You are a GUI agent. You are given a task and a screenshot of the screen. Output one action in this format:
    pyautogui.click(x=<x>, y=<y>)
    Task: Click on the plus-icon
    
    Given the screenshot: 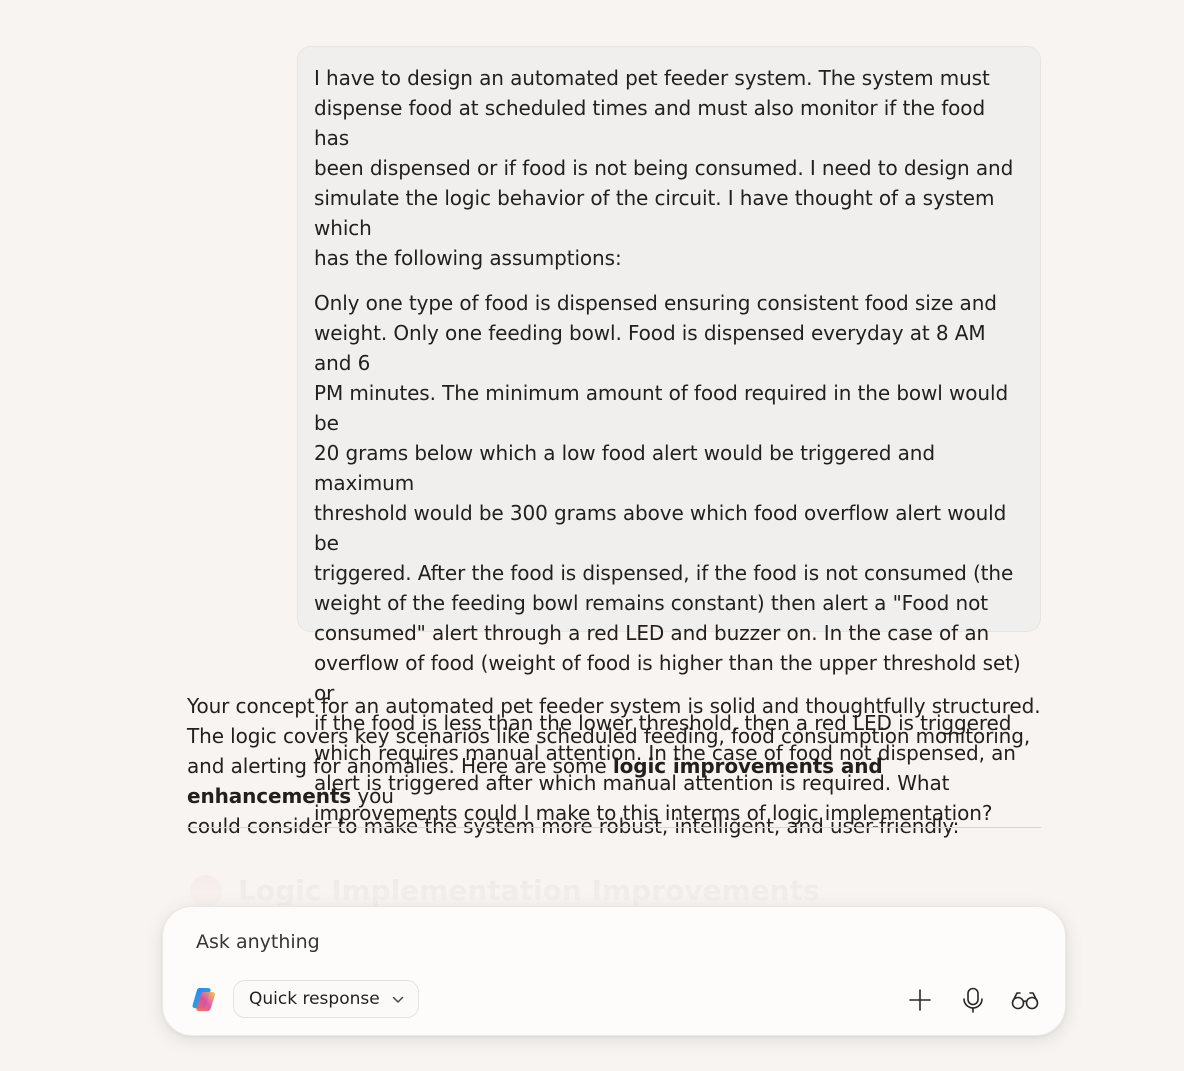 What is the action you would take?
    pyautogui.click(x=920, y=1000)
    